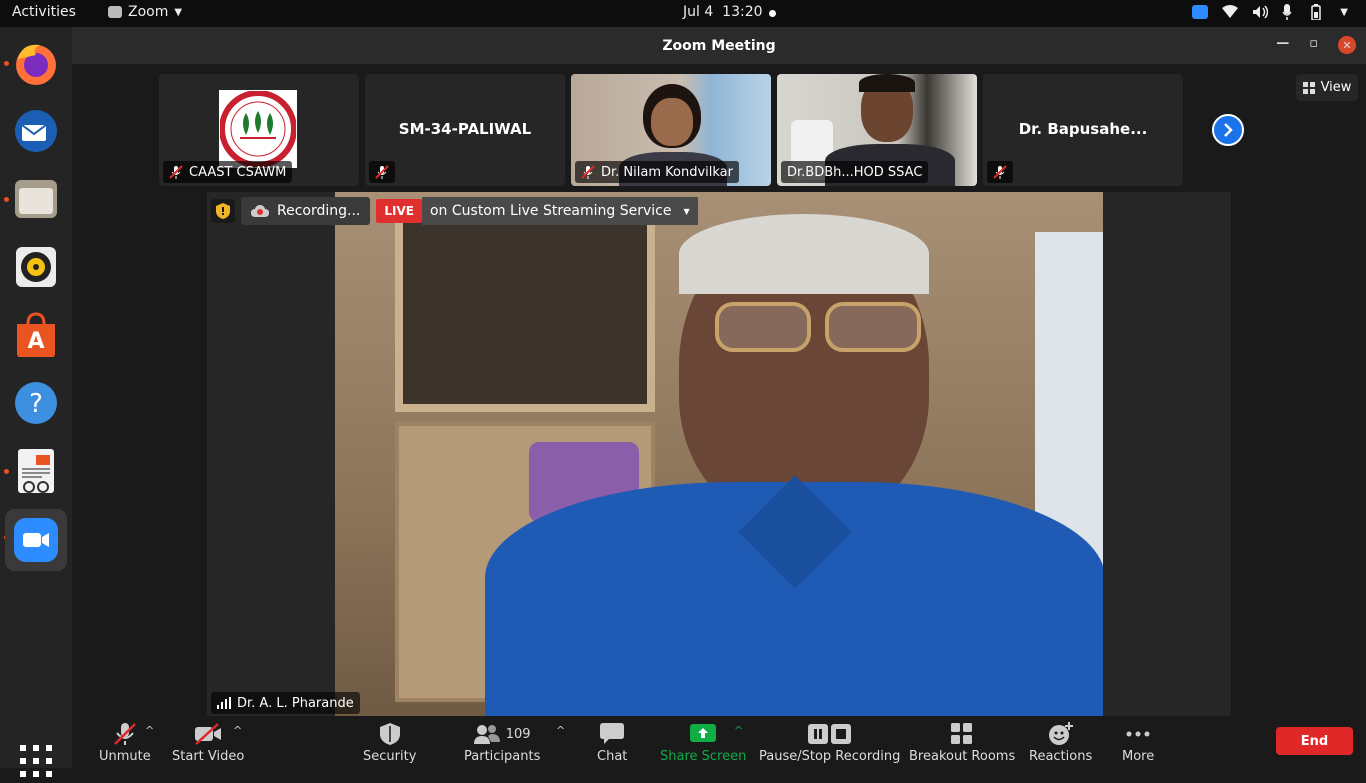  Describe the element at coordinates (465, 130) in the screenshot. I see `participant-tile: SM-34-PALIWAL` at that location.